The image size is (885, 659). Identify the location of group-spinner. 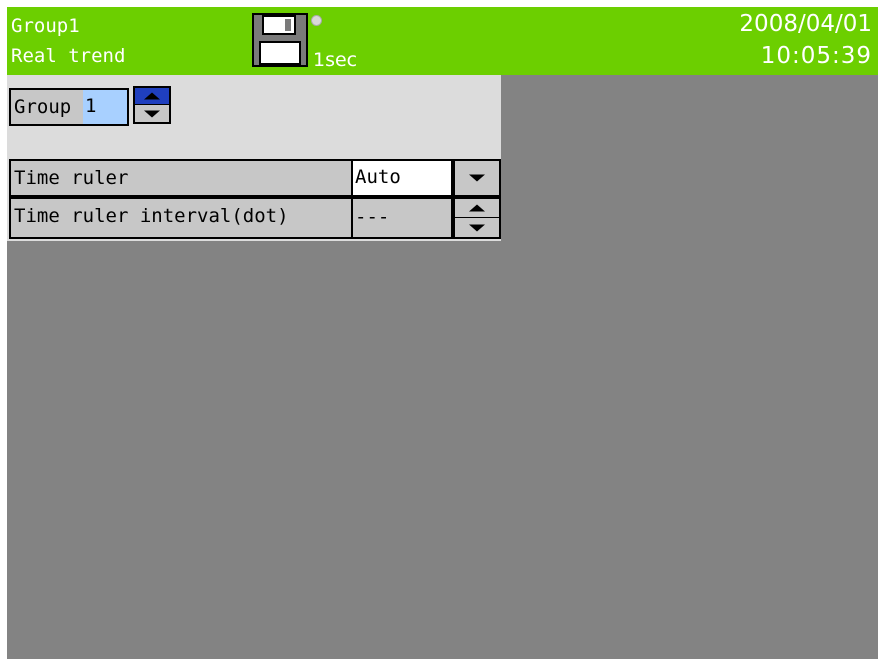
(152, 105).